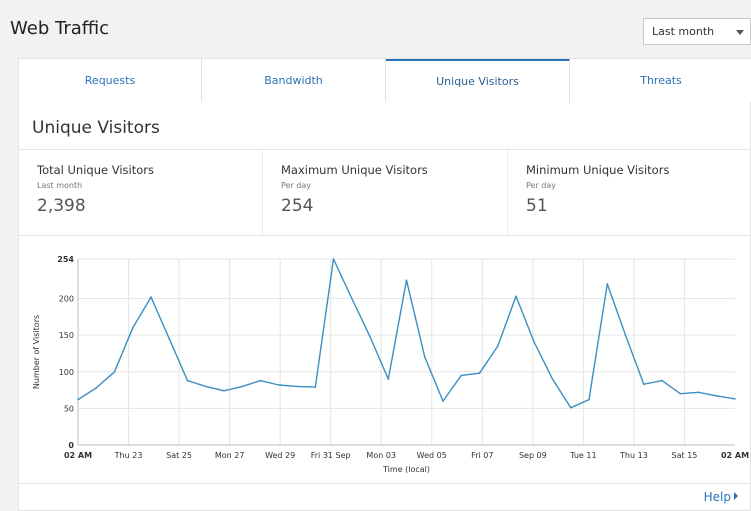 Image resolution: width=751 pixels, height=511 pixels. What do you see at coordinates (537, 206) in the screenshot?
I see `stat-min-value: 51` at bounding box center [537, 206].